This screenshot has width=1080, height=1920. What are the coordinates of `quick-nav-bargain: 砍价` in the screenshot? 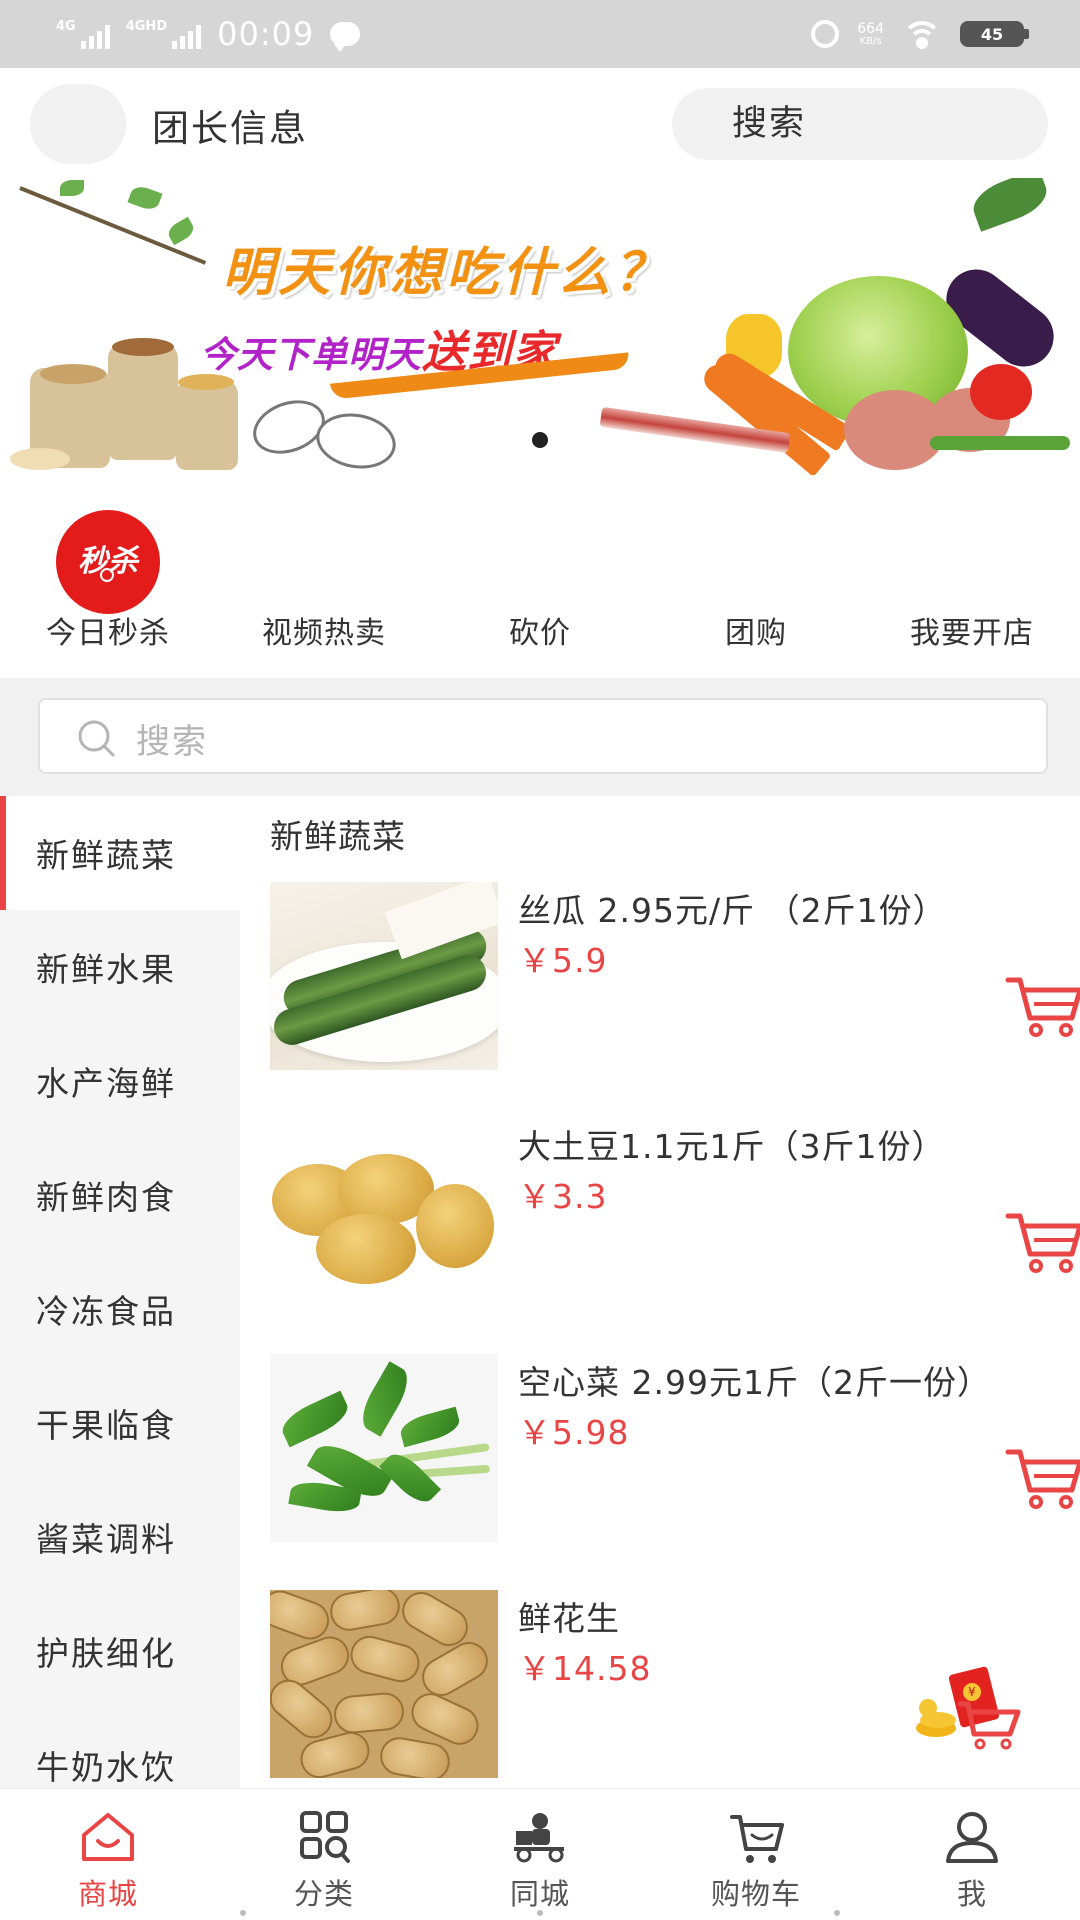 It's located at (540, 630).